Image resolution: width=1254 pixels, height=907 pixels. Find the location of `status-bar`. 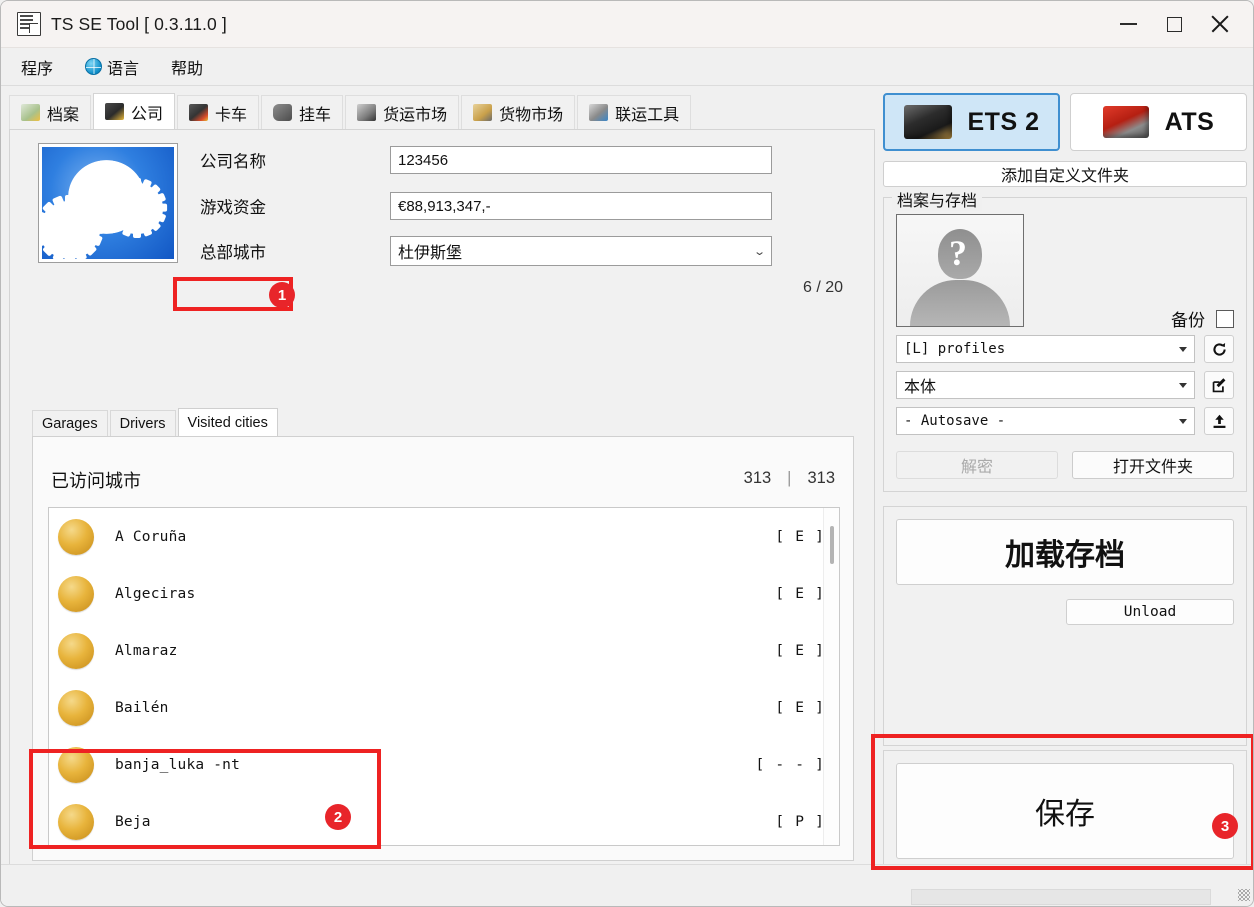

status-bar is located at coordinates (627, 885).